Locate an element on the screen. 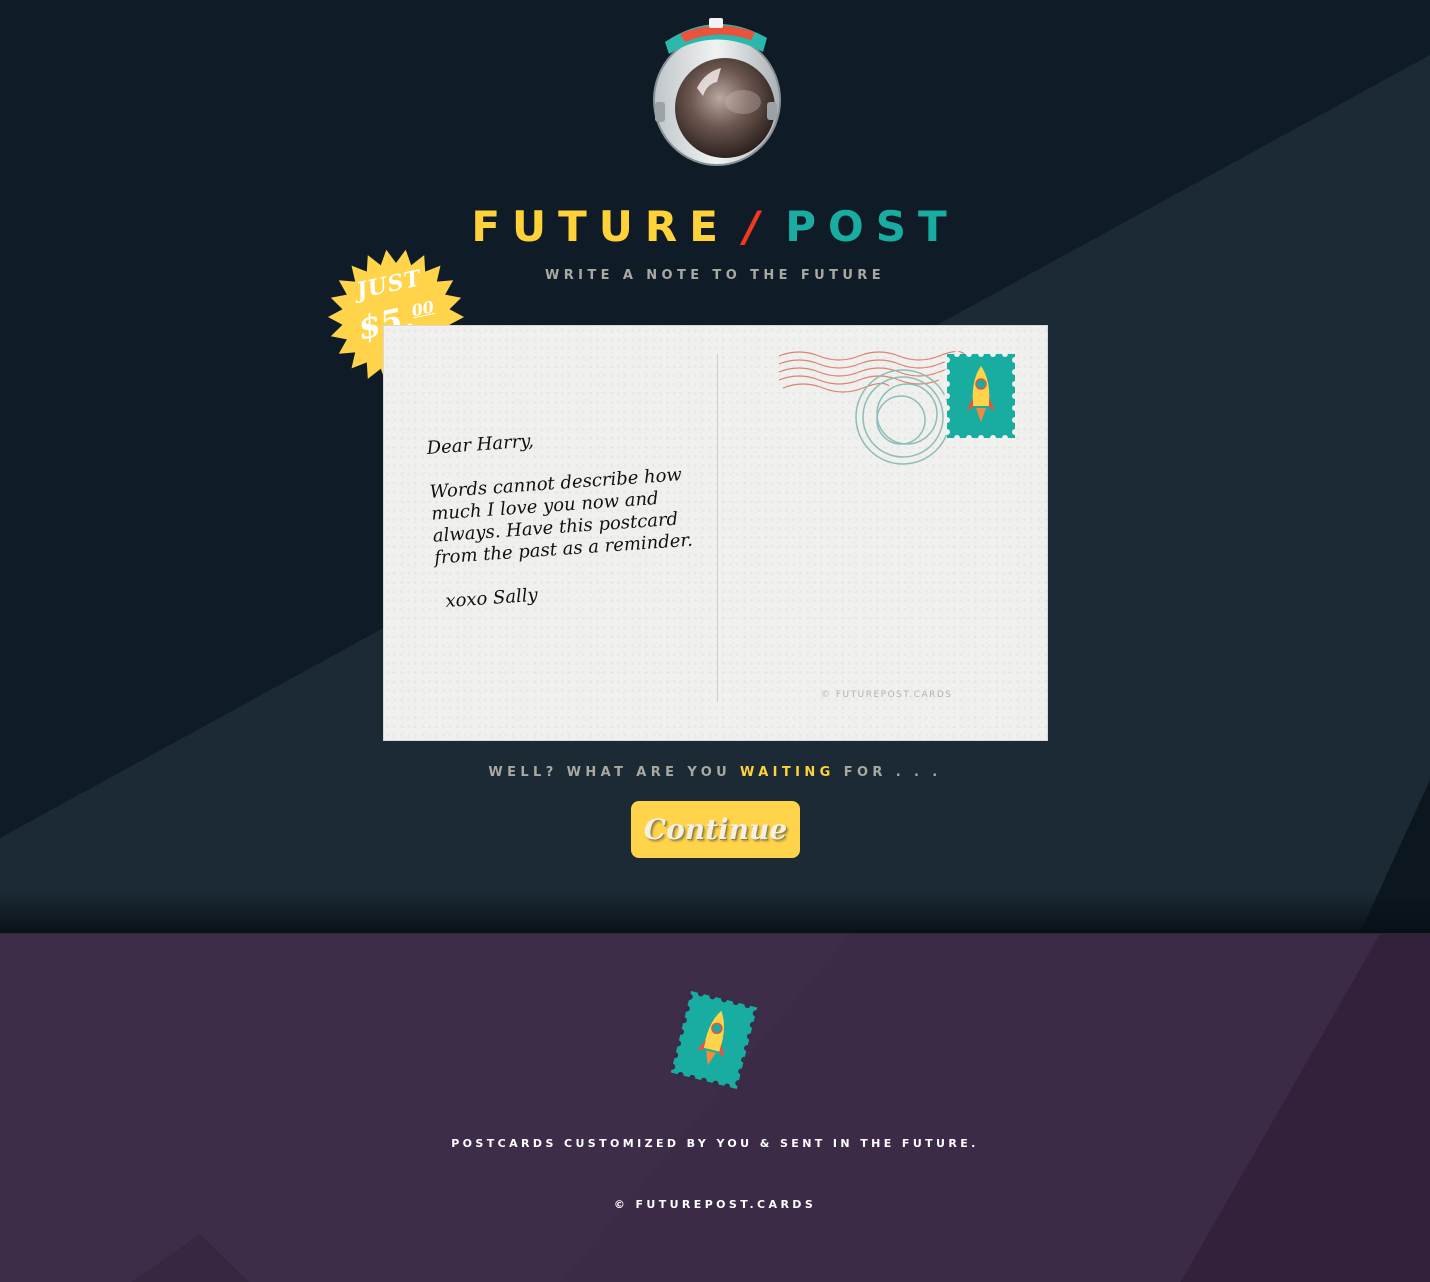 The height and width of the screenshot is (1282, 1430). brand-word-future: FUTURE is located at coordinates (600, 226).